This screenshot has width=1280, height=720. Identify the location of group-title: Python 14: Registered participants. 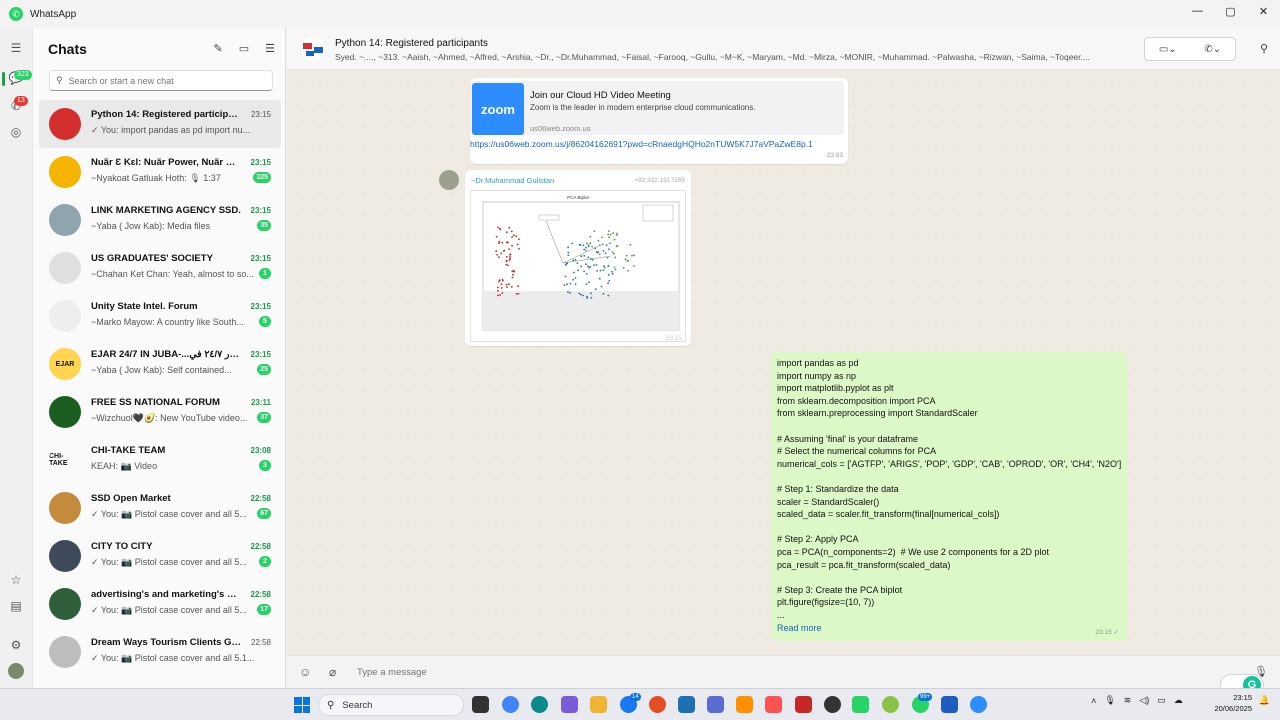
(411, 43).